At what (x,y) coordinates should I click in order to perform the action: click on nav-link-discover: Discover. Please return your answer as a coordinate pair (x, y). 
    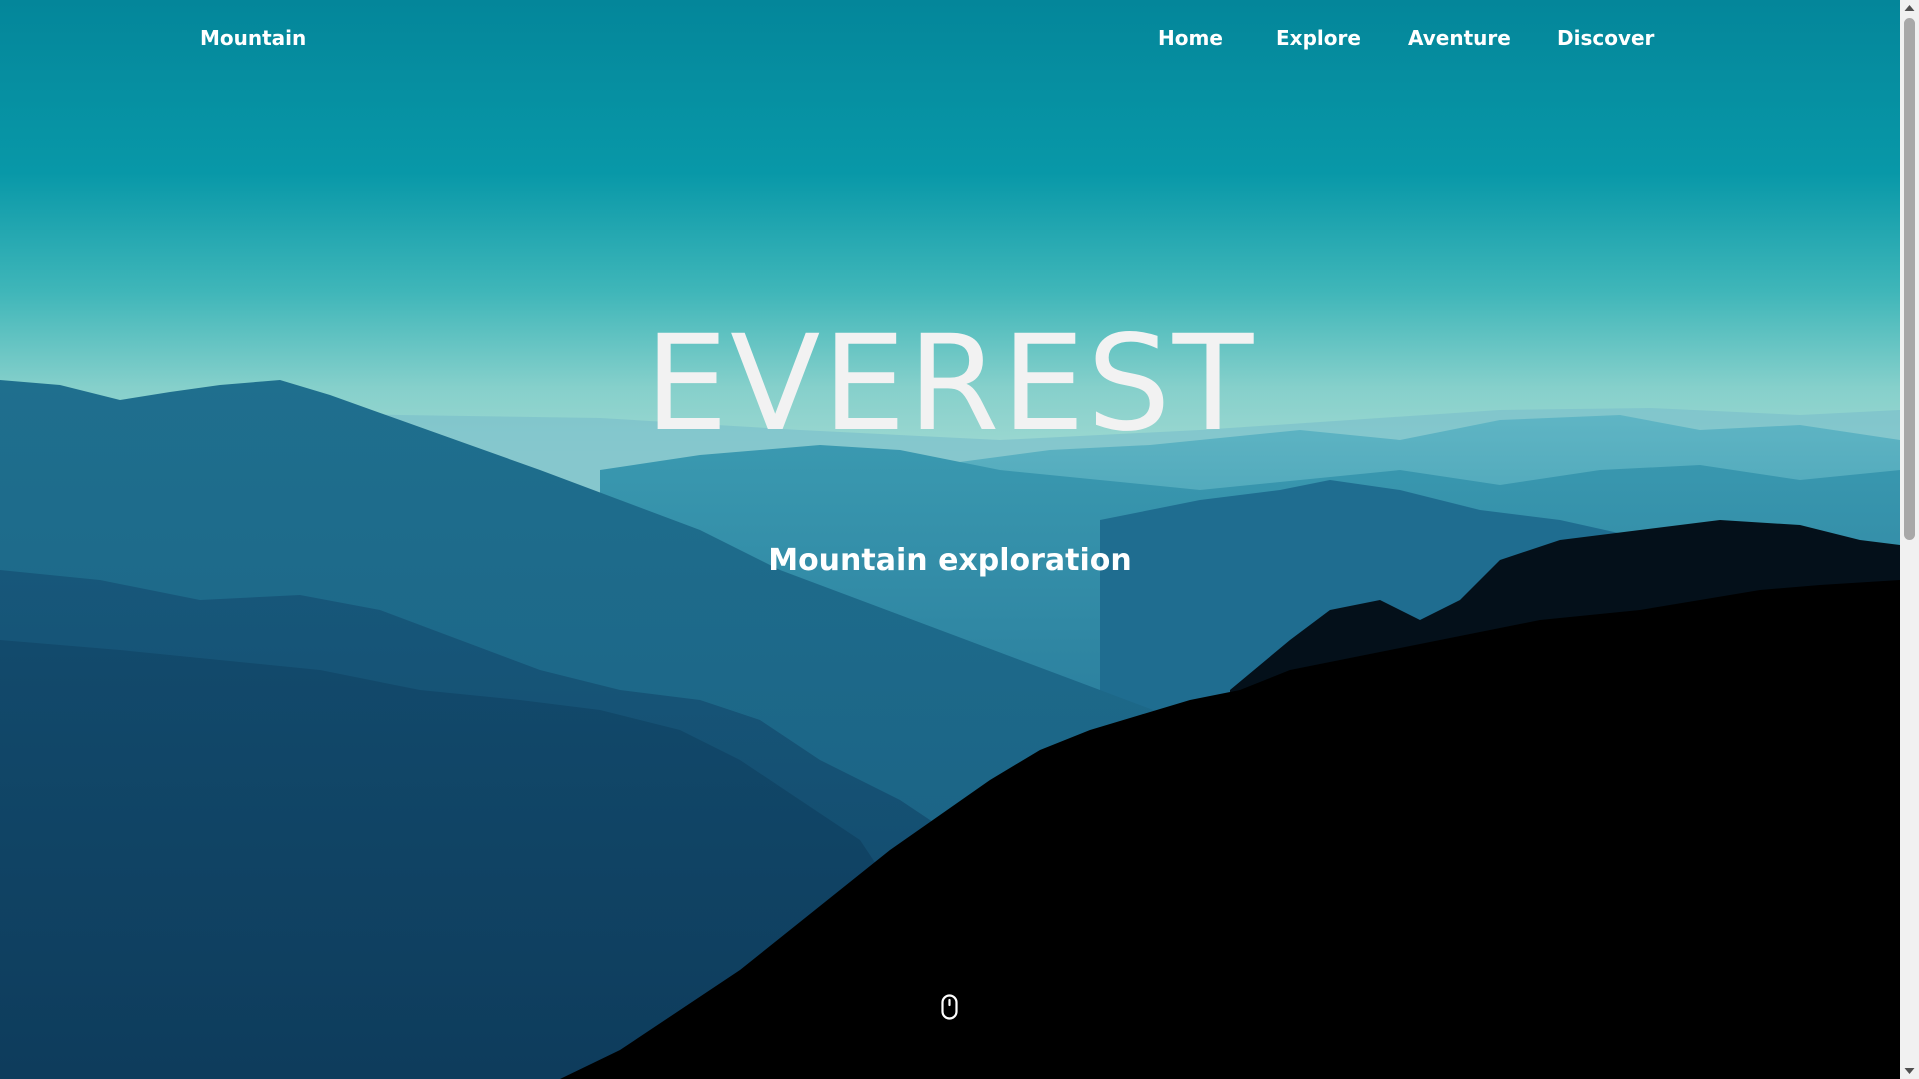
    Looking at the image, I should click on (1612, 38).